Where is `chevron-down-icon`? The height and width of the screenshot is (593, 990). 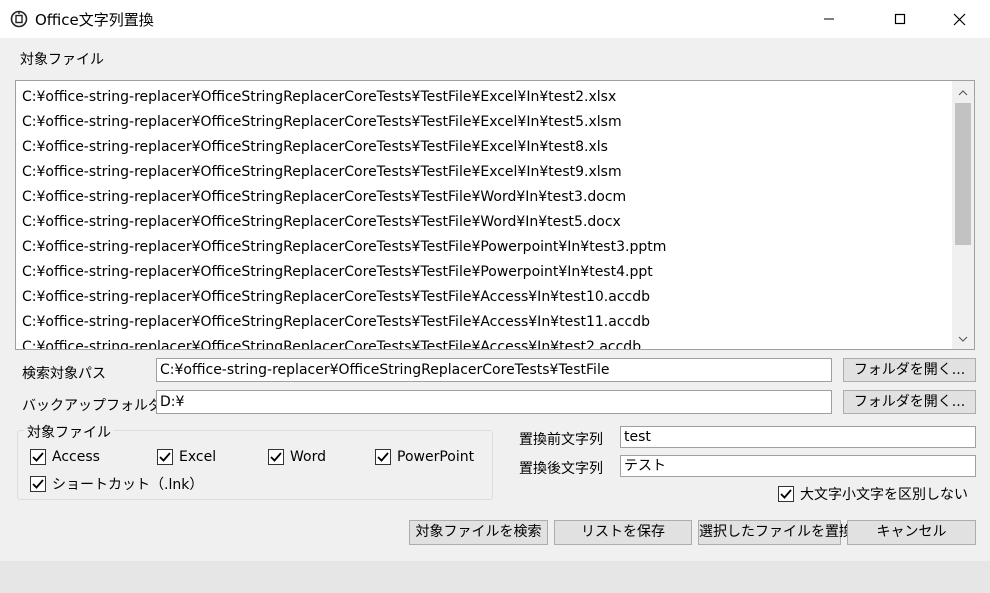 chevron-down-icon is located at coordinates (963, 339).